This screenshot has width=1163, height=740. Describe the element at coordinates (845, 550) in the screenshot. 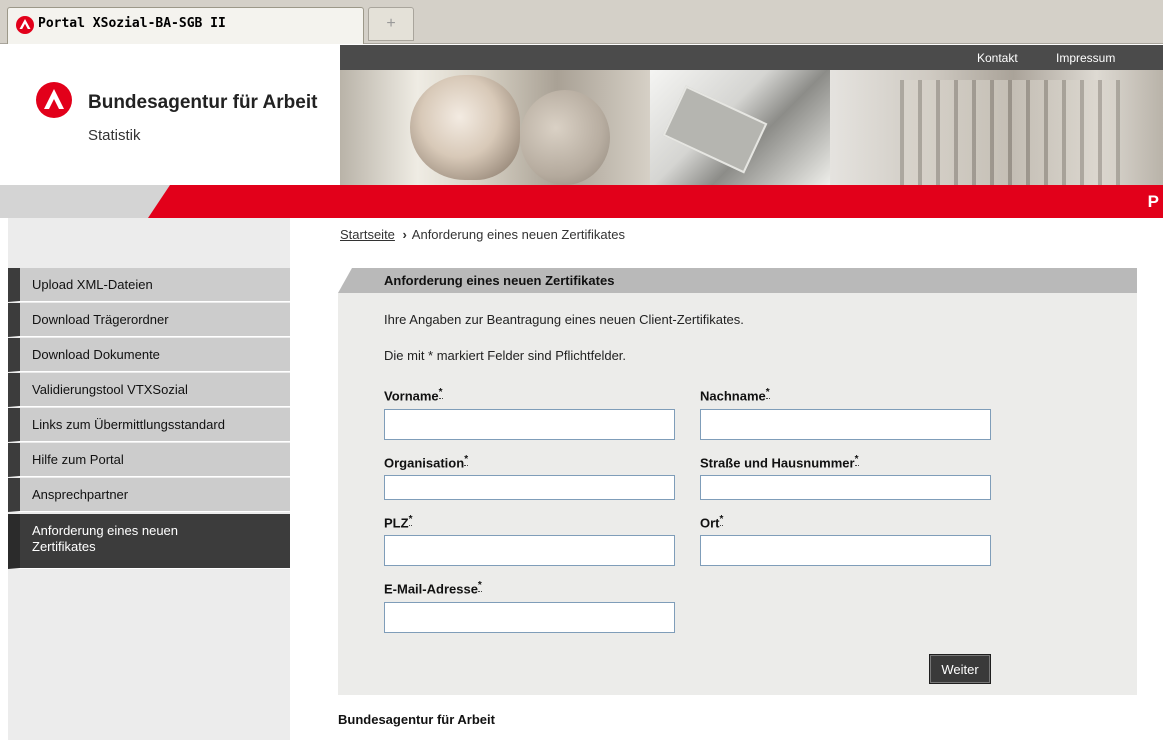

I see `ort-input` at that location.